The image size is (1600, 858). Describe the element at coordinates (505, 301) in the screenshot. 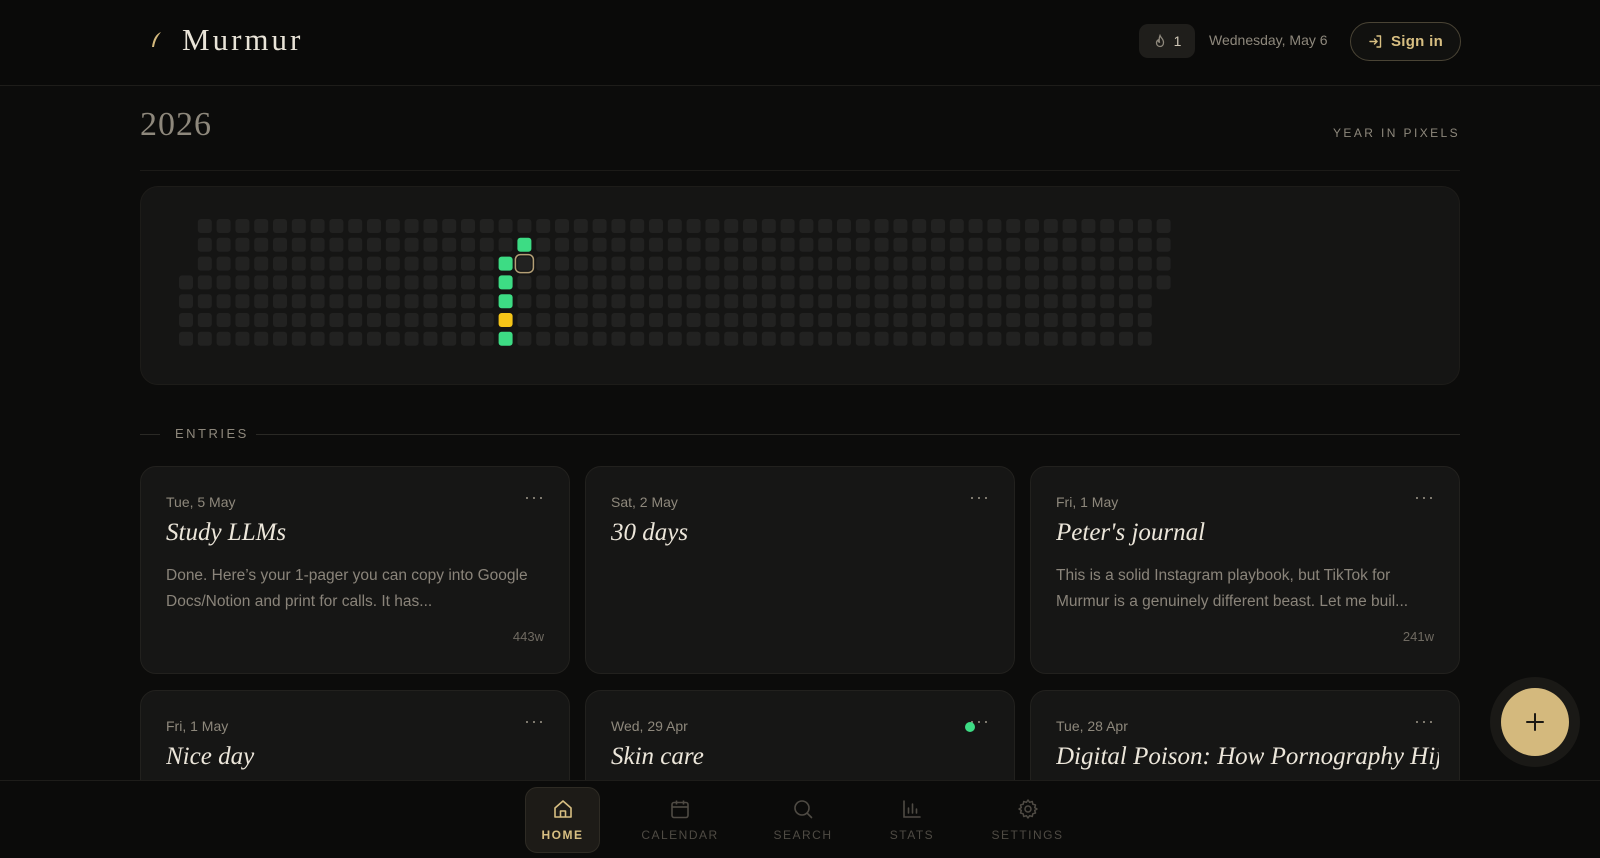

I see `day-pixel-green` at that location.